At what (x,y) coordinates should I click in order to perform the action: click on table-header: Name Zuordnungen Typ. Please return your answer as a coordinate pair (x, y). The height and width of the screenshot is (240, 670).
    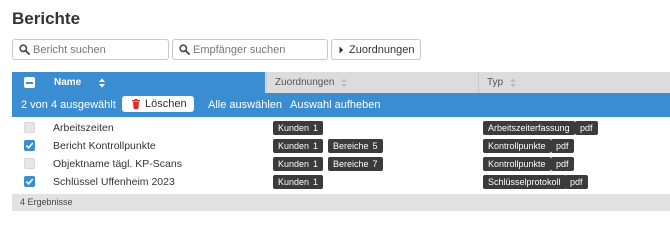
    Looking at the image, I should click on (341, 82).